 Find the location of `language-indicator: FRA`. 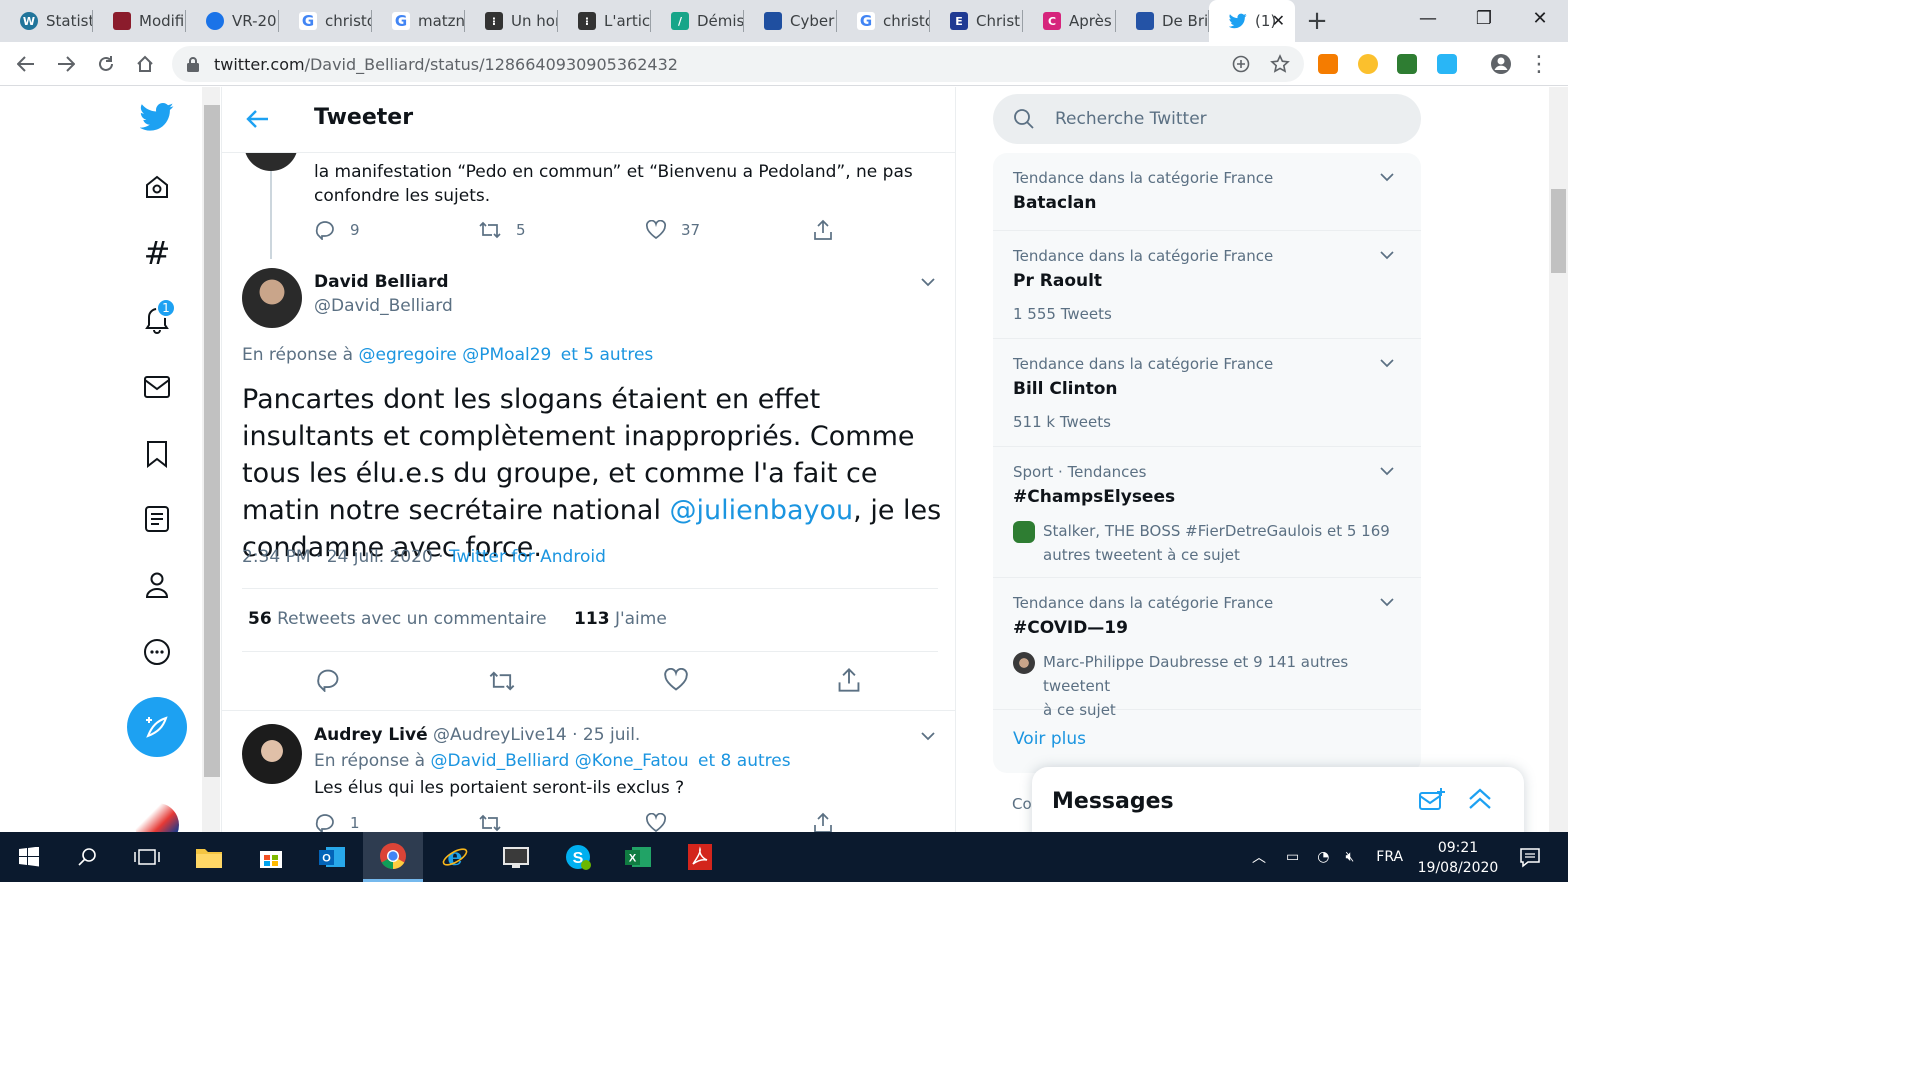

language-indicator: FRA is located at coordinates (1389, 857).